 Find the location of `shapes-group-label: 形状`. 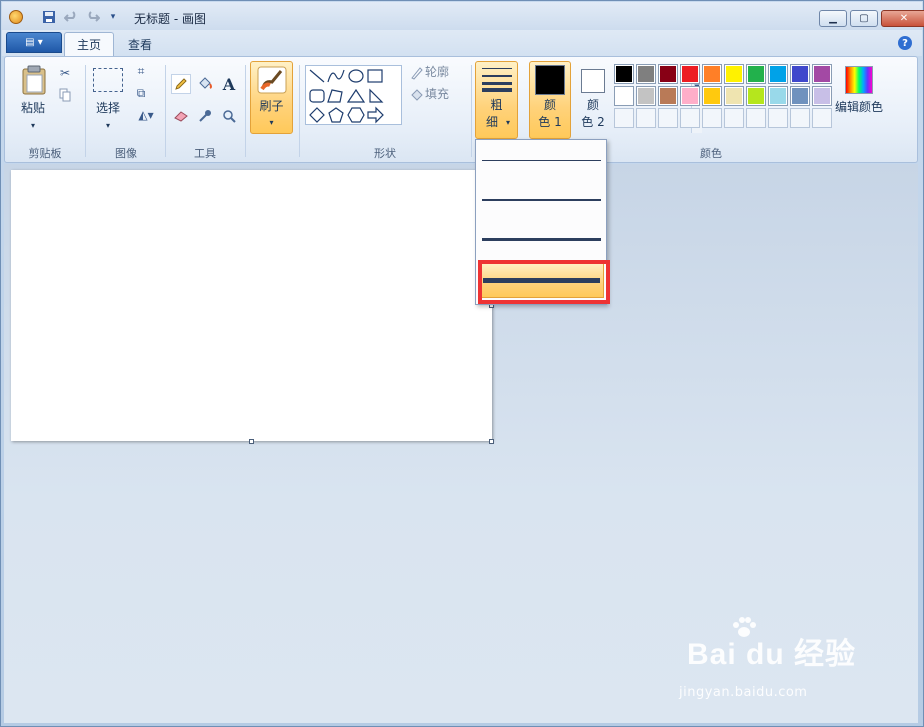

shapes-group-label: 形状 is located at coordinates (385, 153).